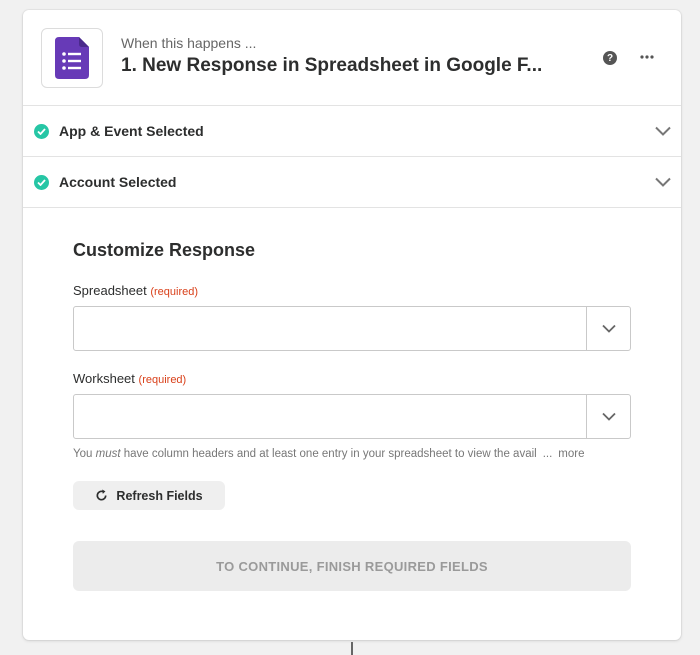 The height and width of the screenshot is (655, 700). I want to click on google-forms-icon, so click(72, 58).